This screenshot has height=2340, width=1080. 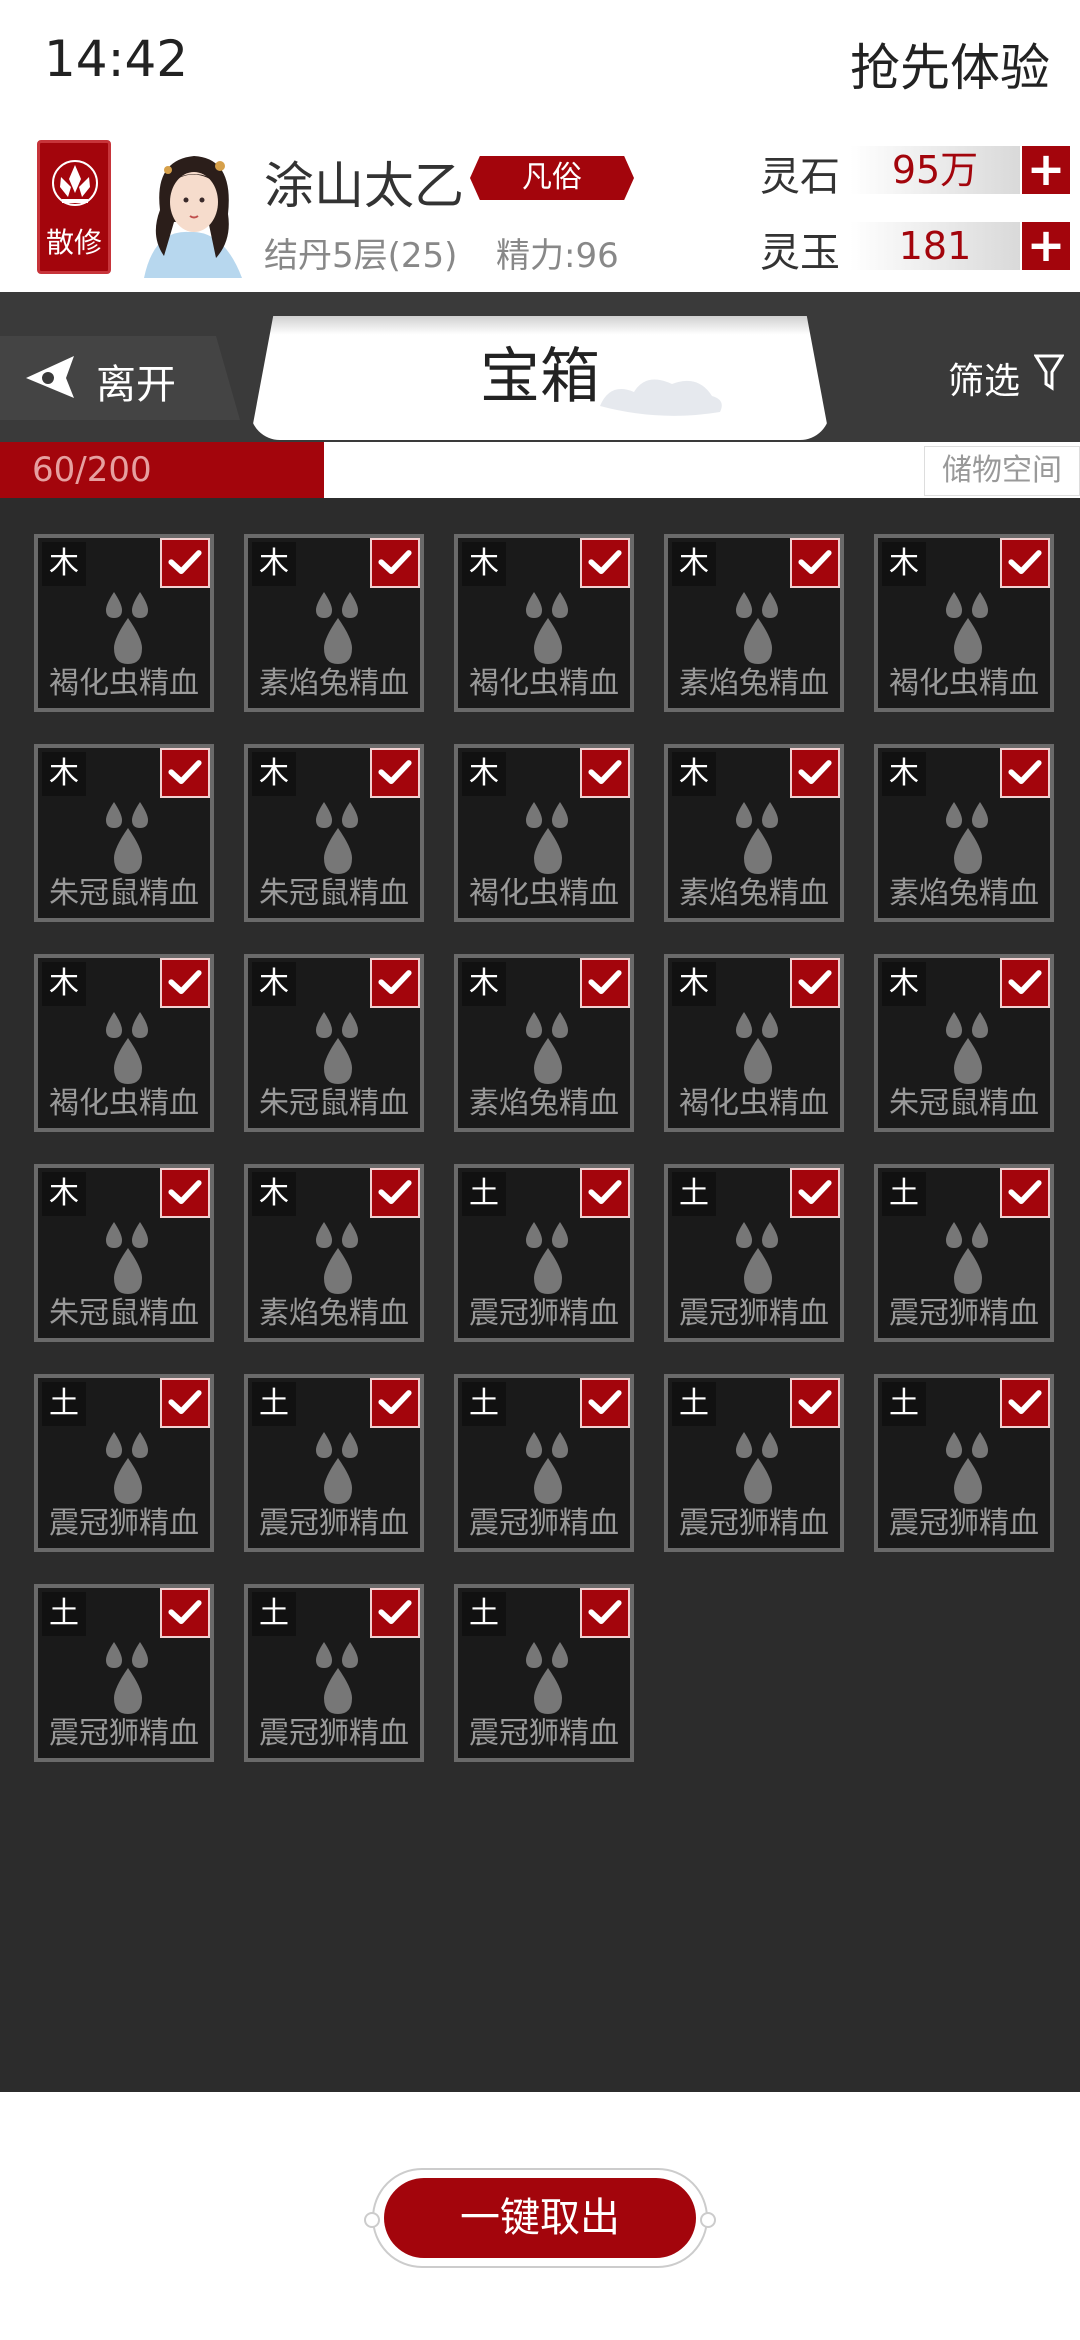 I want to click on add-lingshi-button: +, so click(x=1046, y=170).